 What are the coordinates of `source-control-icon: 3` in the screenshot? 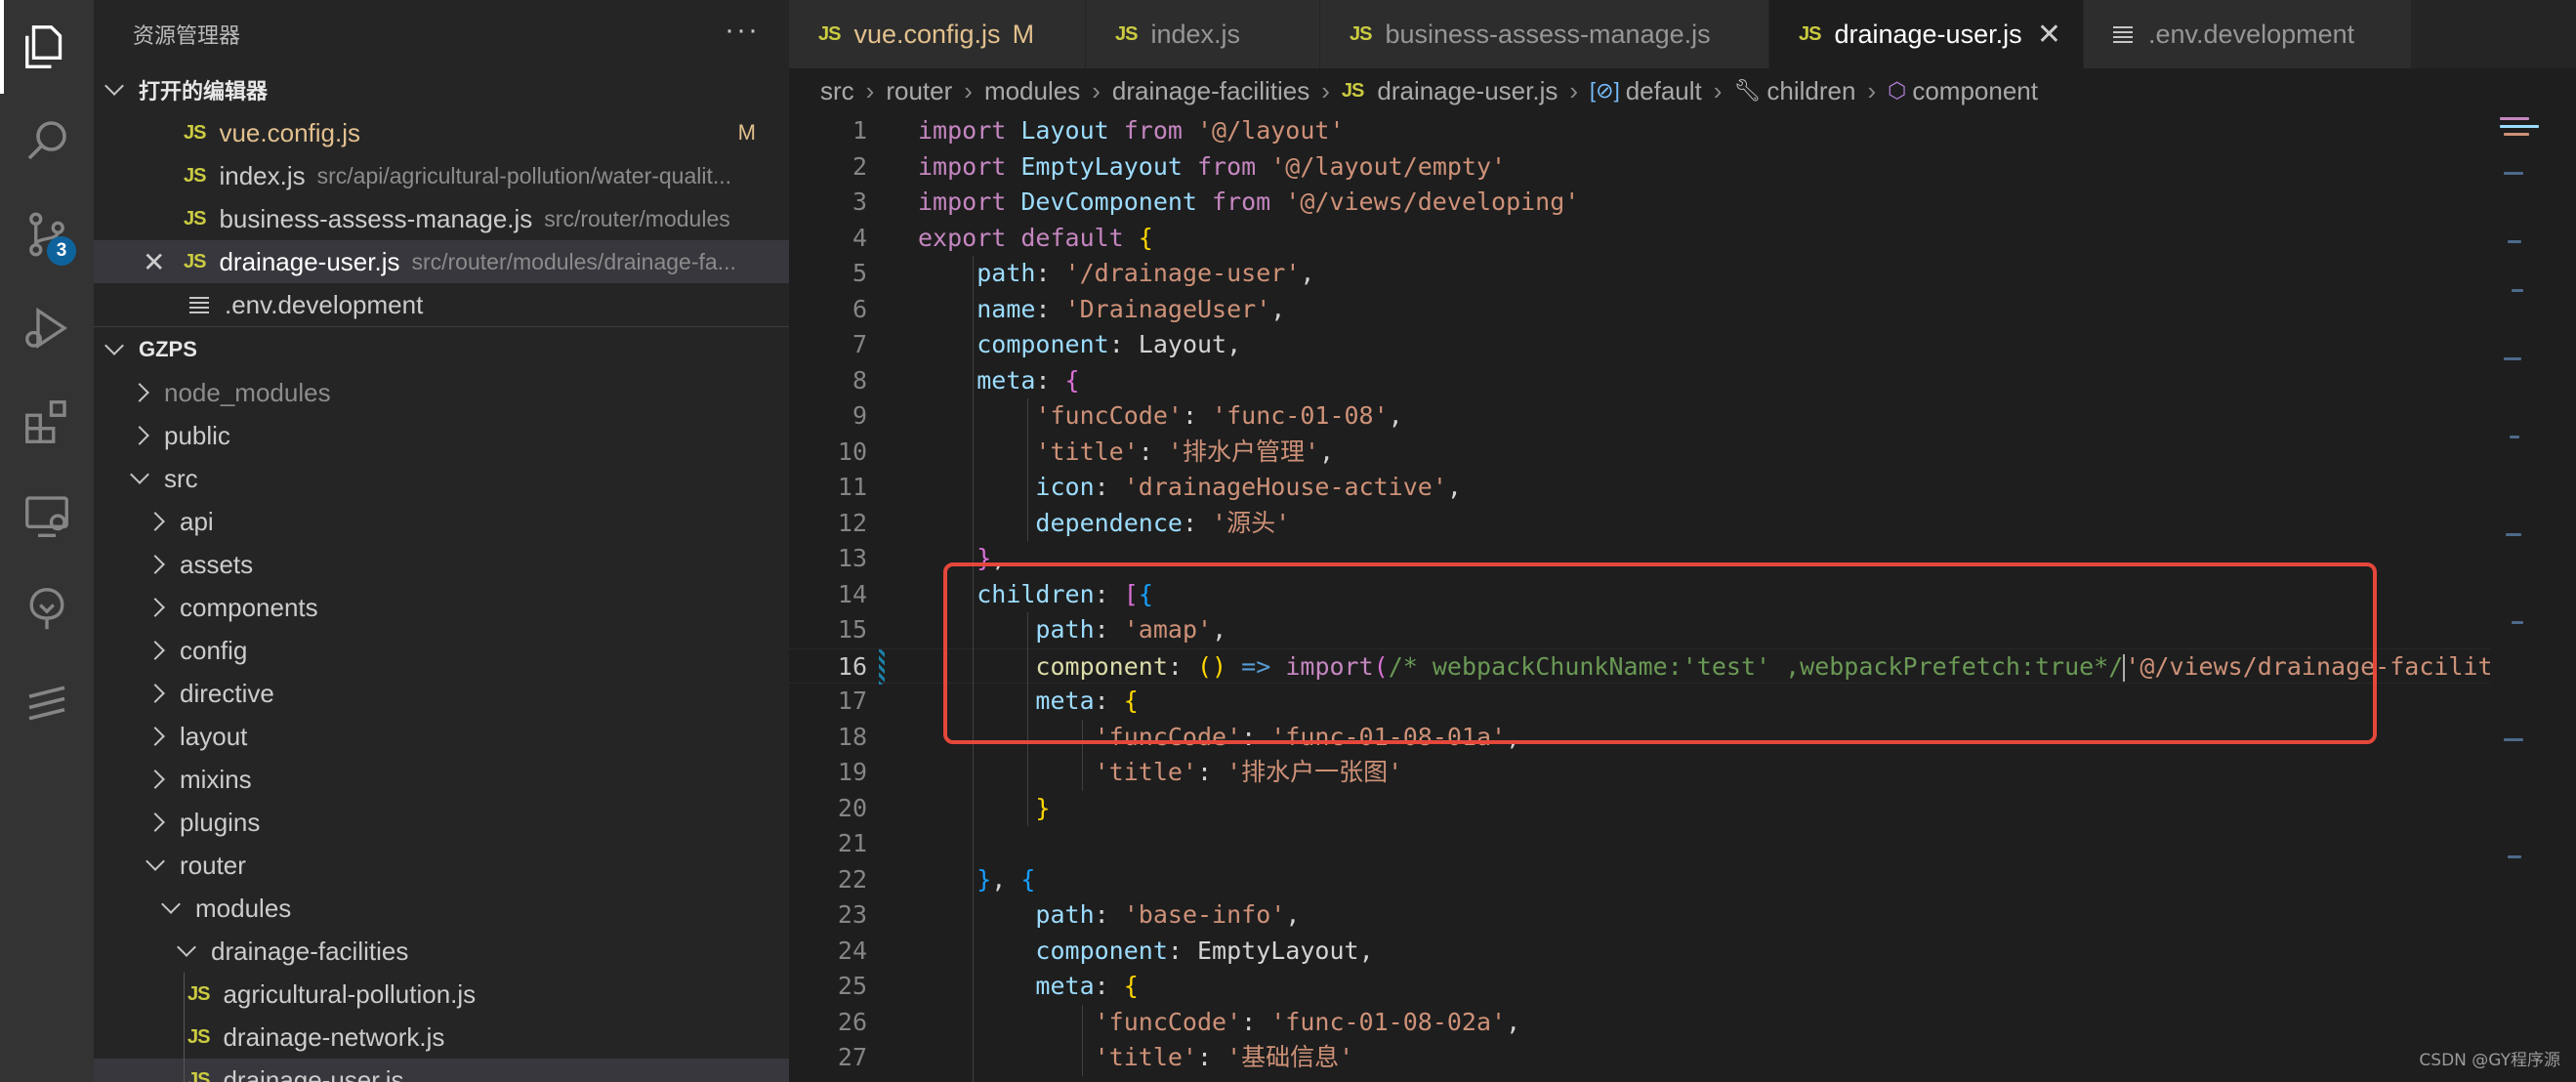 It's located at (47, 234).